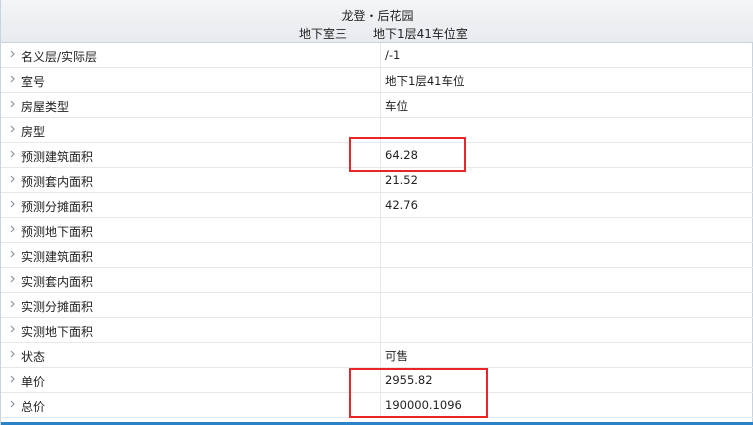 The width and height of the screenshot is (753, 425). I want to click on label-cell: 房型, so click(191, 130).